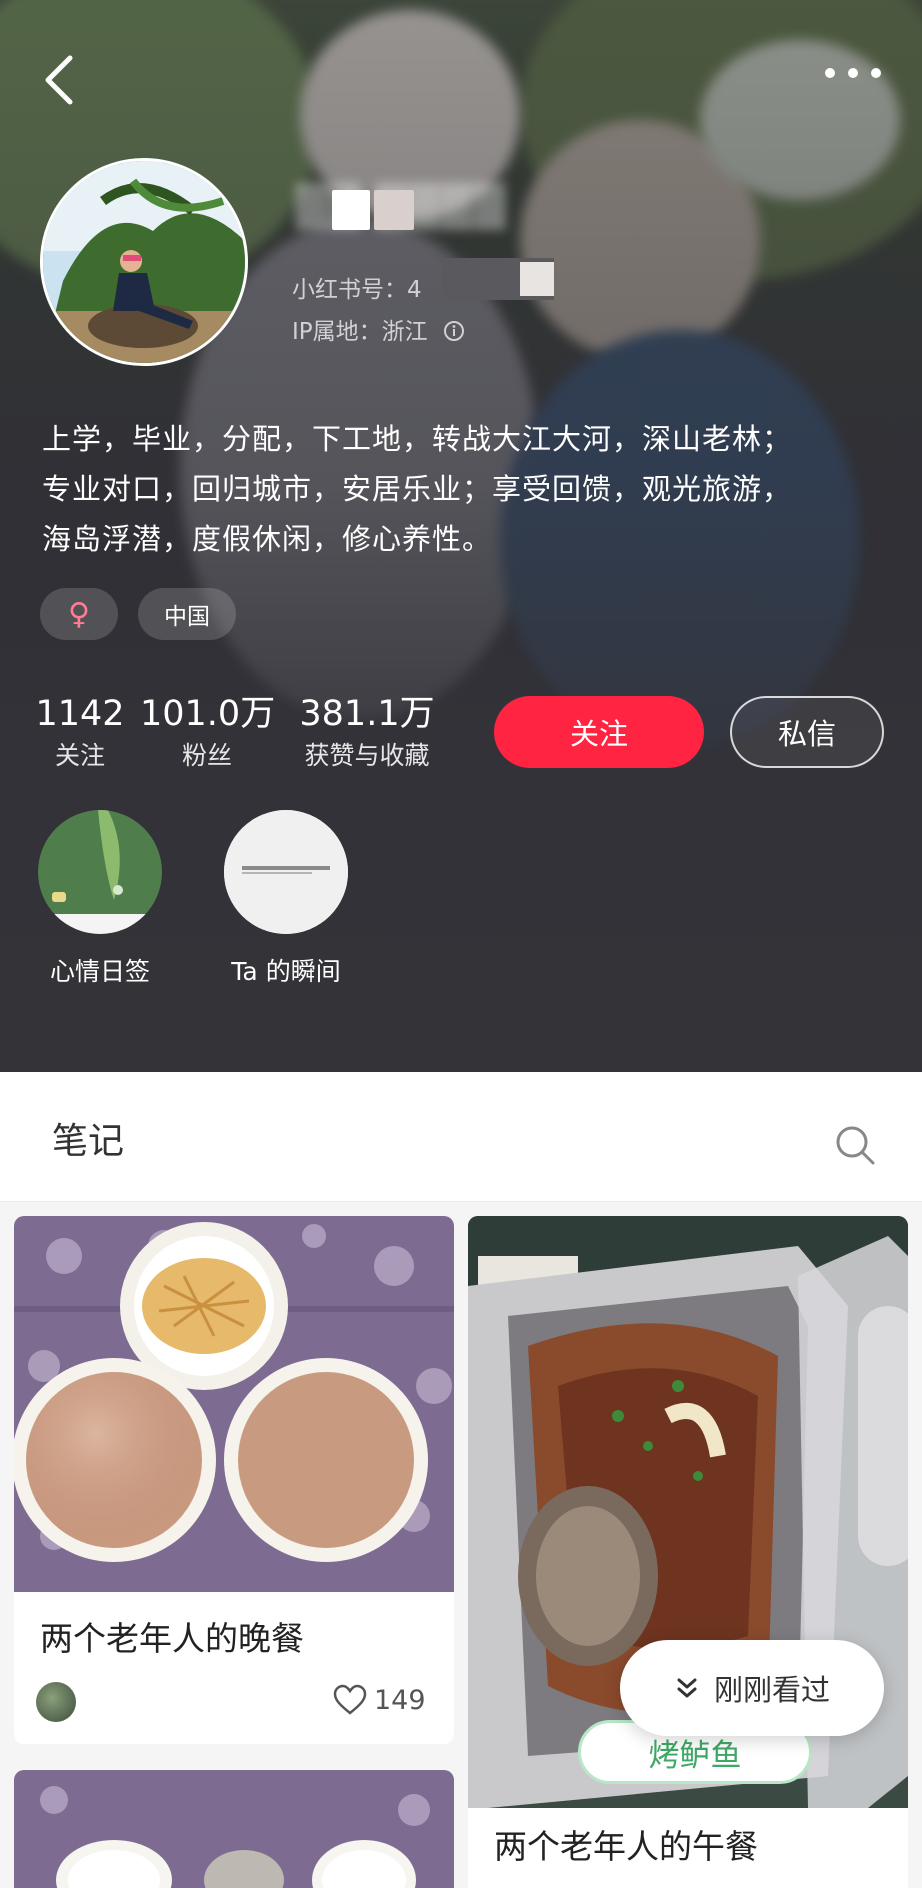 This screenshot has height=1888, width=922. What do you see at coordinates (417, 439) in the screenshot?
I see `bio-line: 上学，毕业，分配，下工地，转战大江大河，深山老林；` at bounding box center [417, 439].